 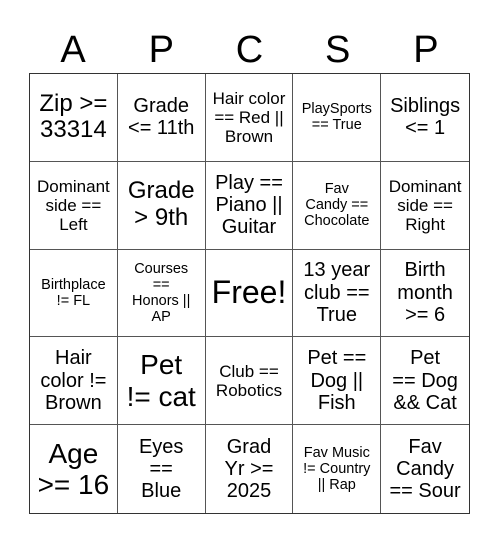 I want to click on header-letter-3: C, so click(x=249, y=50).